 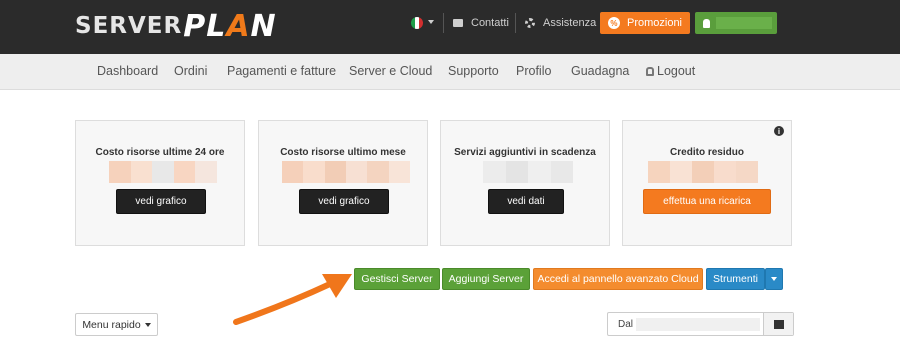 I want to click on info-icon: i, so click(x=779, y=131).